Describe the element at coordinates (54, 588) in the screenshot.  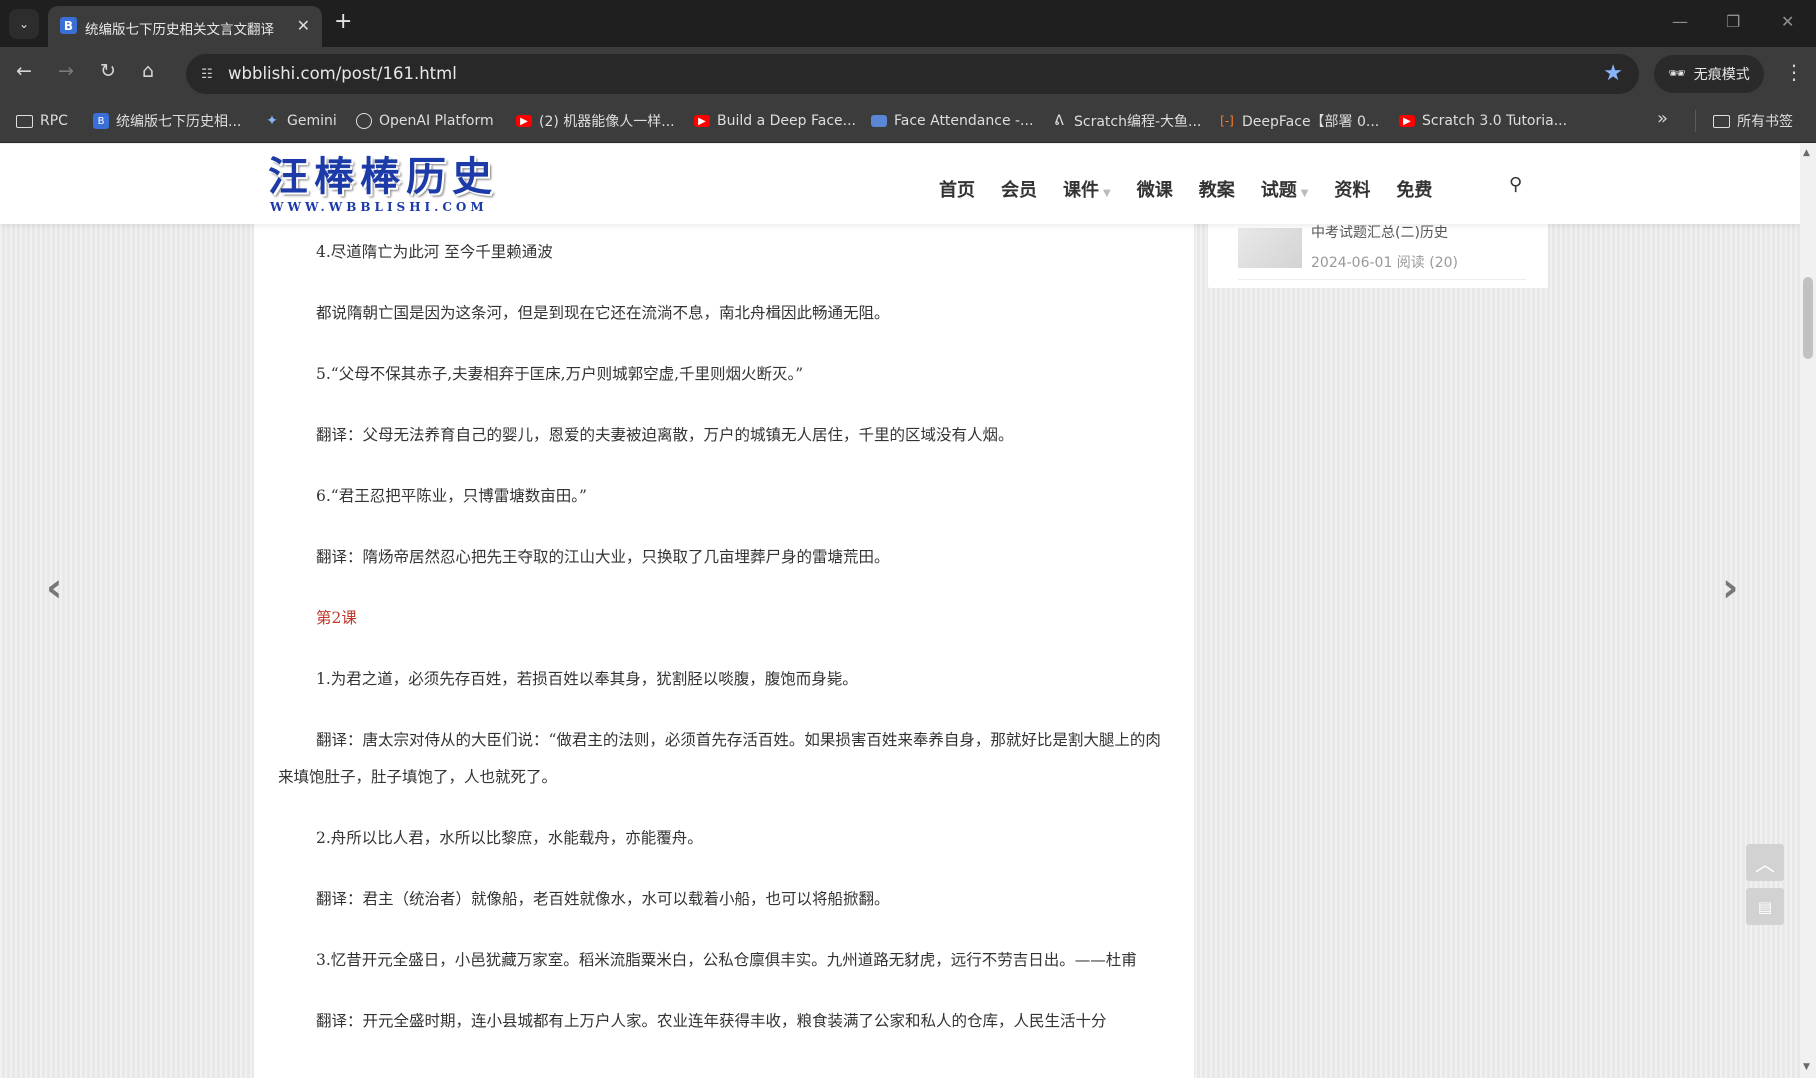
I see `prev-arrow-icon: ‹` at that location.